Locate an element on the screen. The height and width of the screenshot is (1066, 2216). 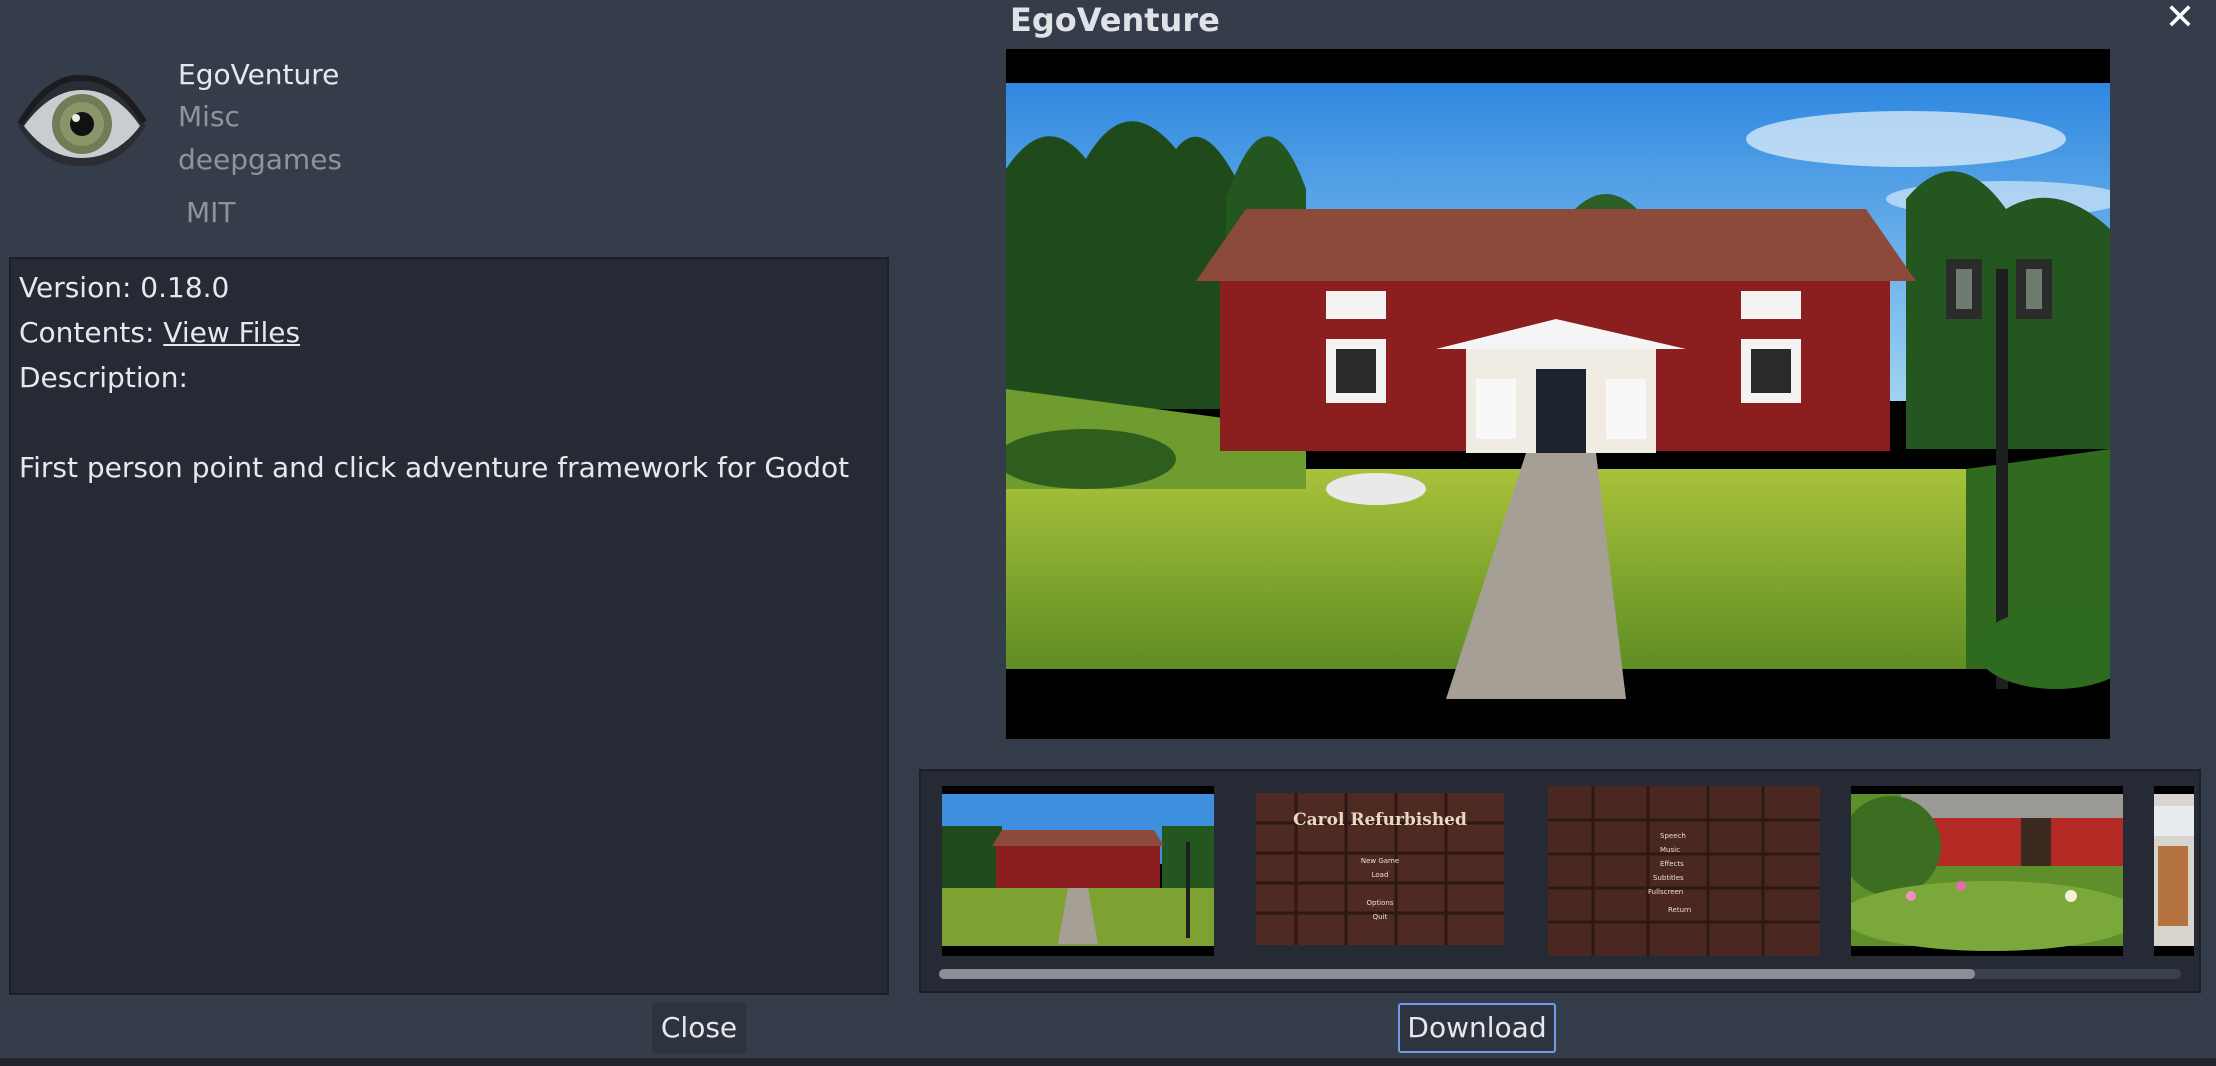
background-window-edge is located at coordinates (1108, 1062).